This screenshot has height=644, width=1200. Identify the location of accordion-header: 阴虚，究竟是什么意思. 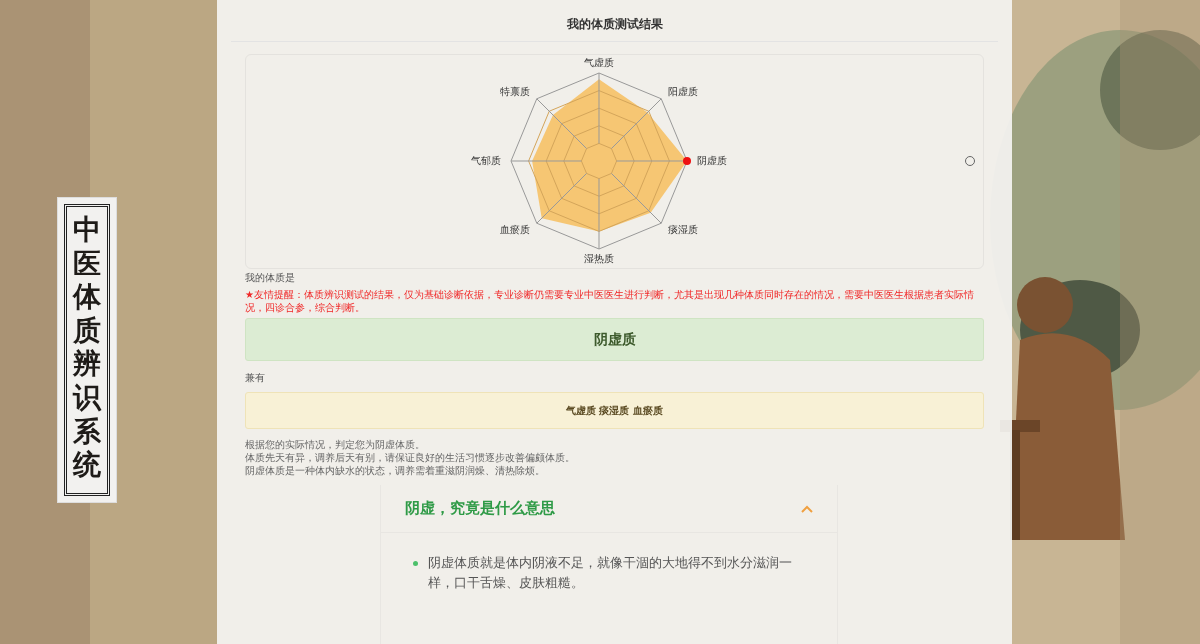
(609, 509).